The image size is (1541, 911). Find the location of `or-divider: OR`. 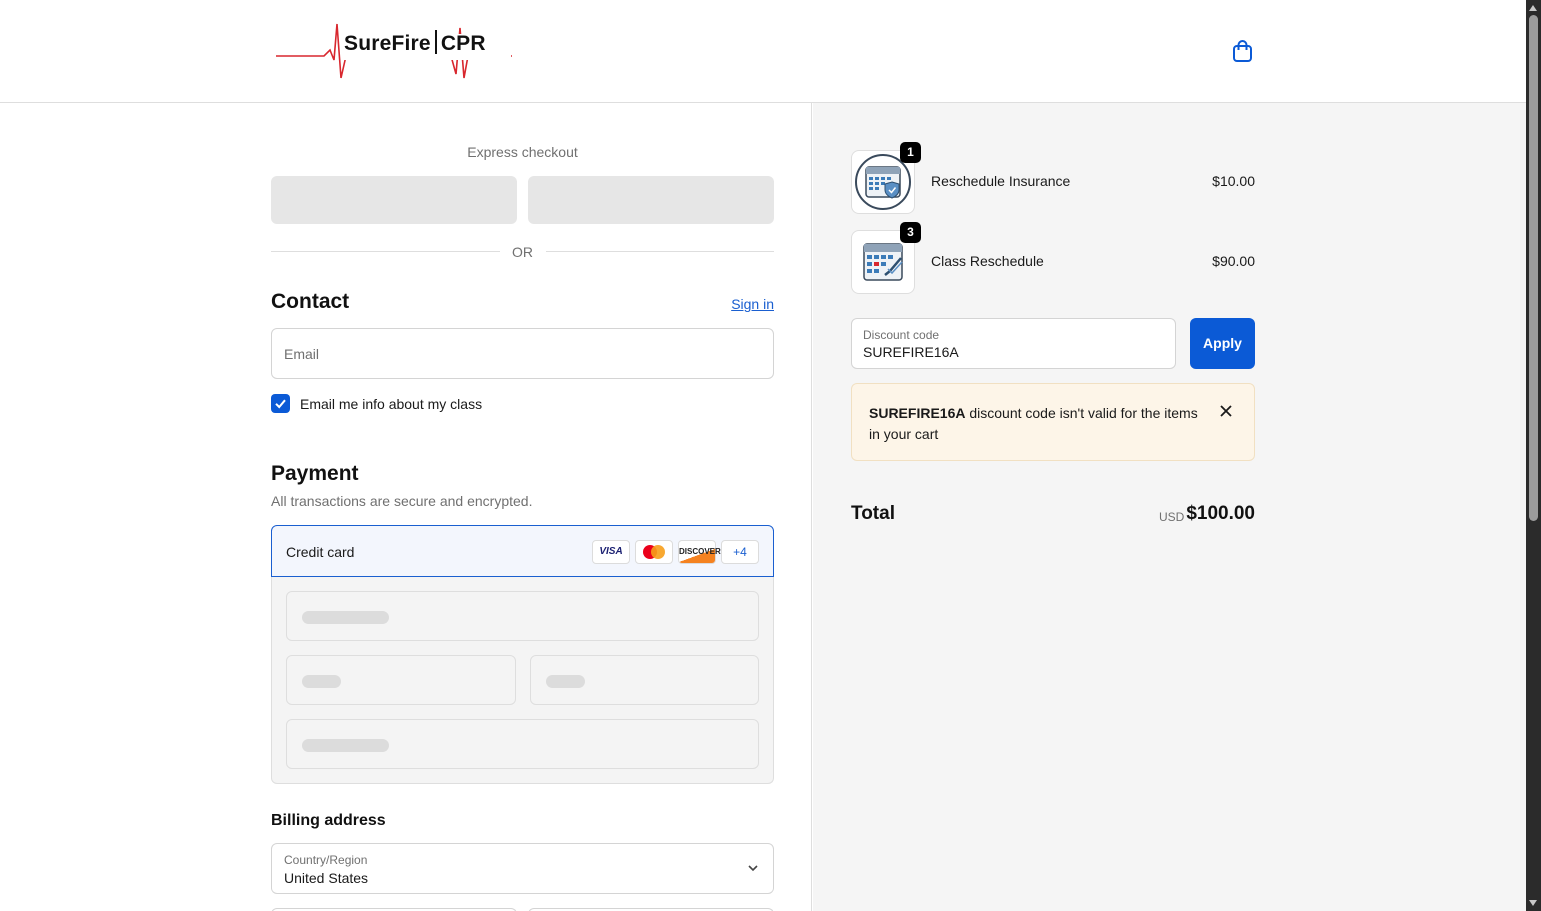

or-divider: OR is located at coordinates (522, 252).